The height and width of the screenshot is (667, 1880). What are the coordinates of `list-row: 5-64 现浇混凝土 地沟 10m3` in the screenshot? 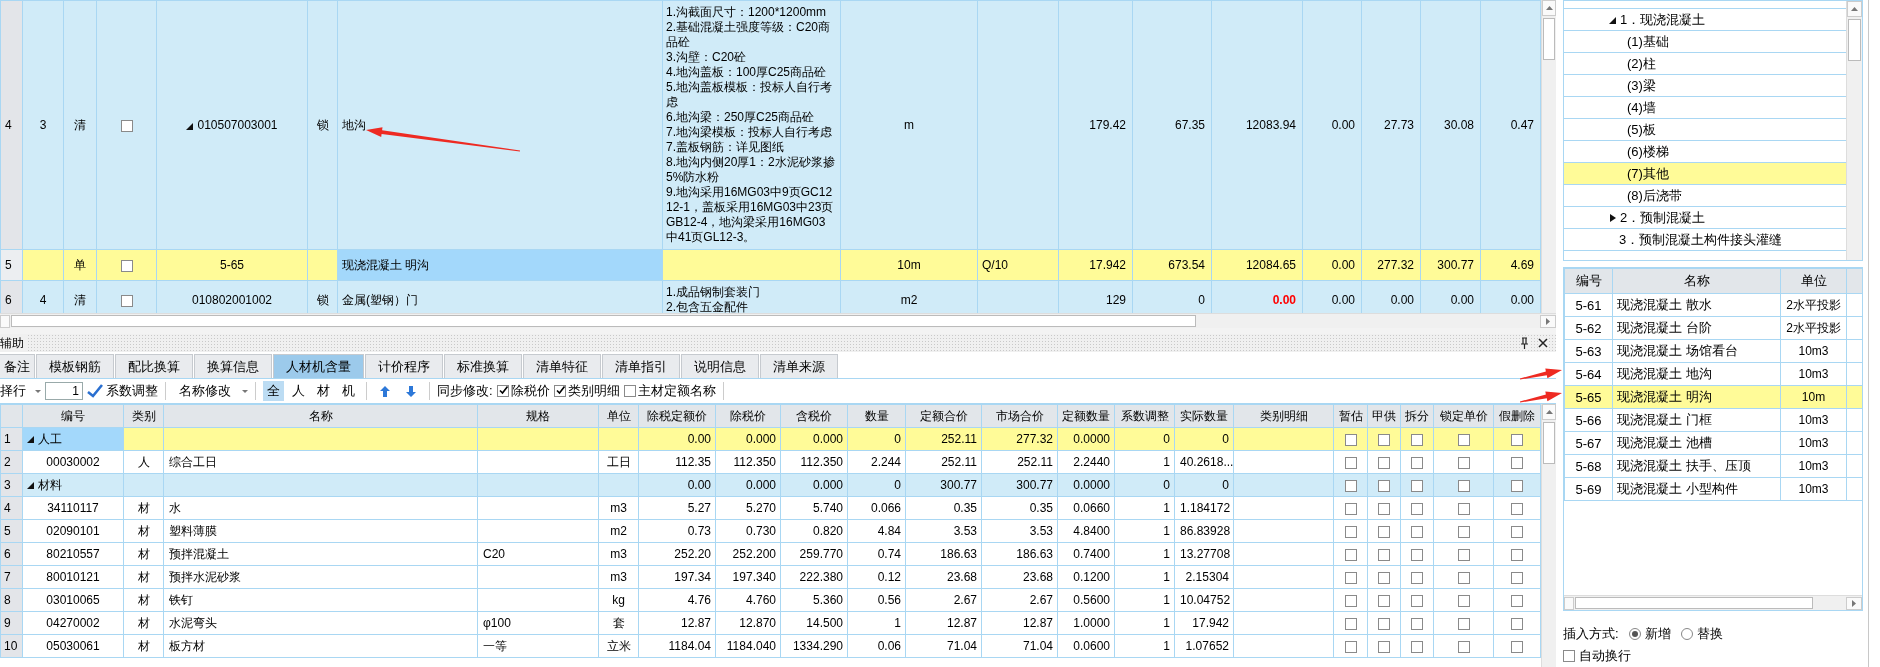 It's located at (1713, 374).